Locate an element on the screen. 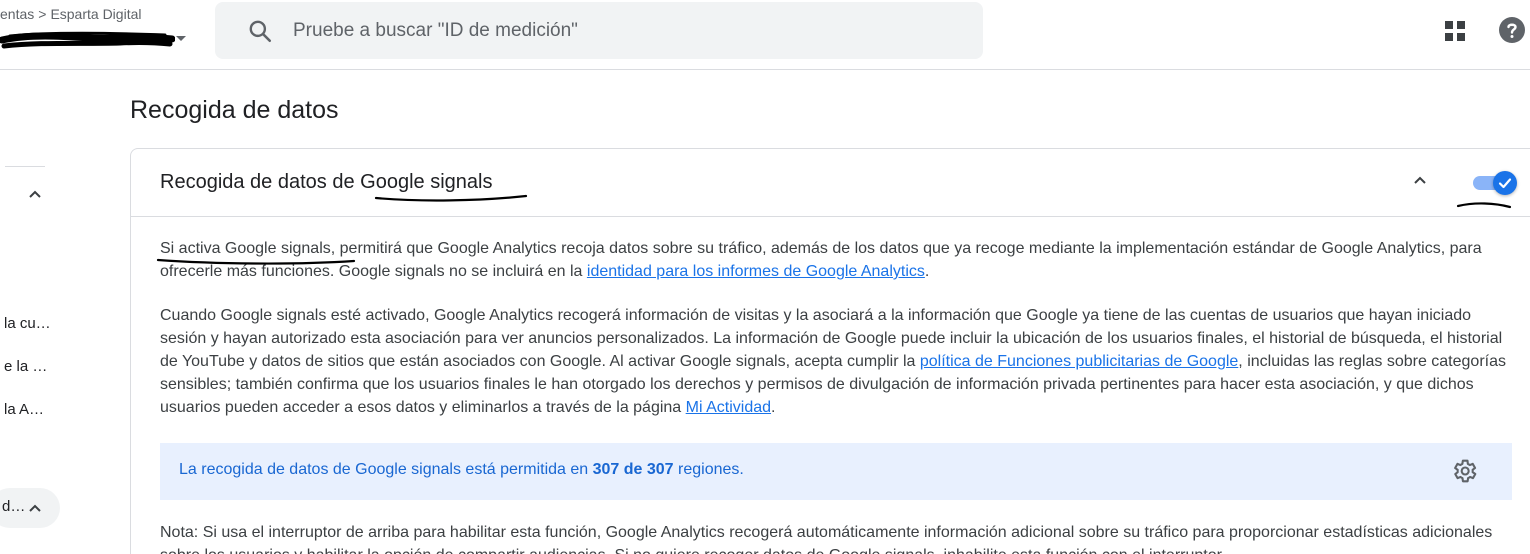  google-signals-toggle is located at coordinates (1496, 183).